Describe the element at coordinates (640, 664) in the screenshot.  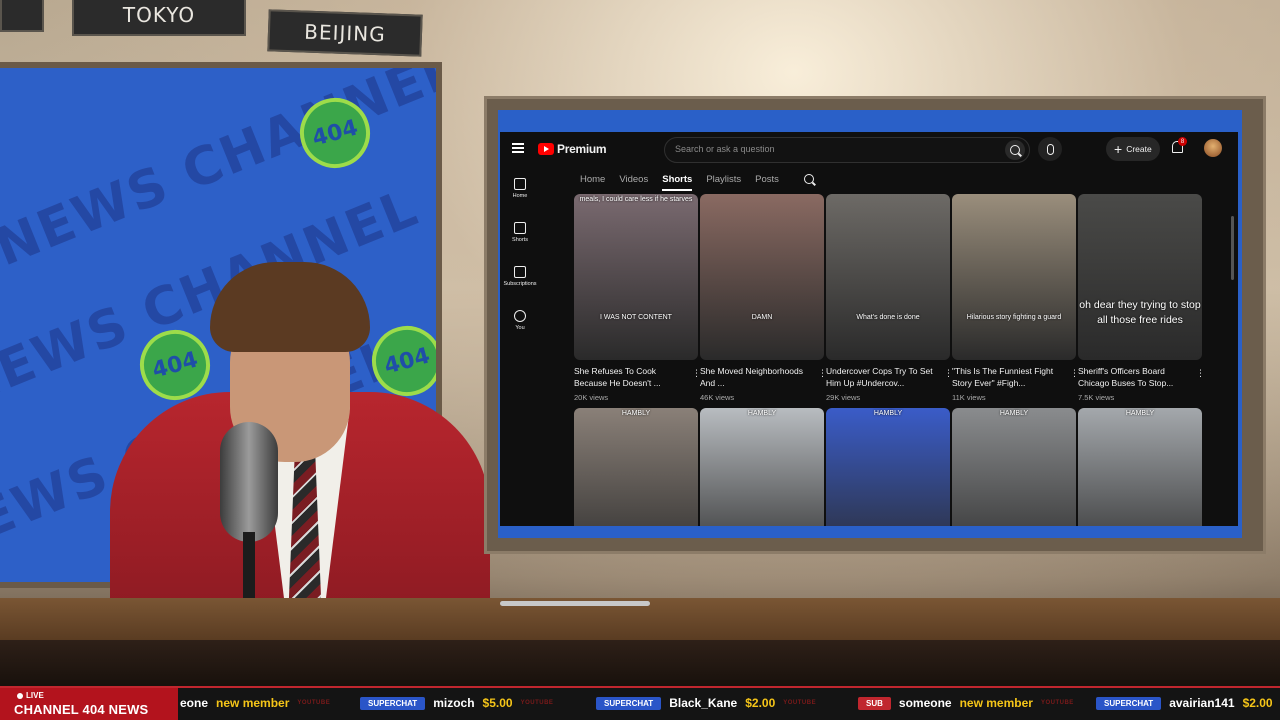
I see `desk-front` at that location.